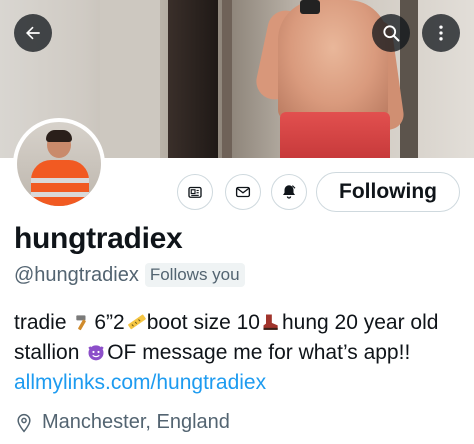  I want to click on avatar-jacket, so click(60, 183).